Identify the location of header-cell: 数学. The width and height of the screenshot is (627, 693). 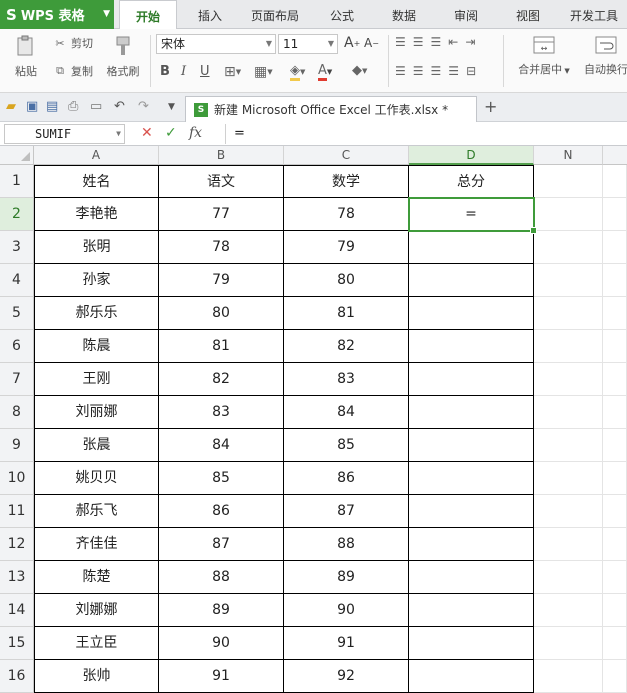
(346, 181).